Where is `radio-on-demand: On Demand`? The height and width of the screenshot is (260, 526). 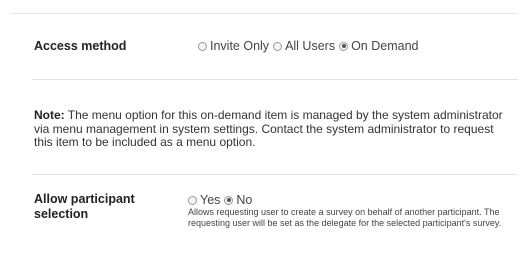
radio-on-demand: On Demand is located at coordinates (378, 46).